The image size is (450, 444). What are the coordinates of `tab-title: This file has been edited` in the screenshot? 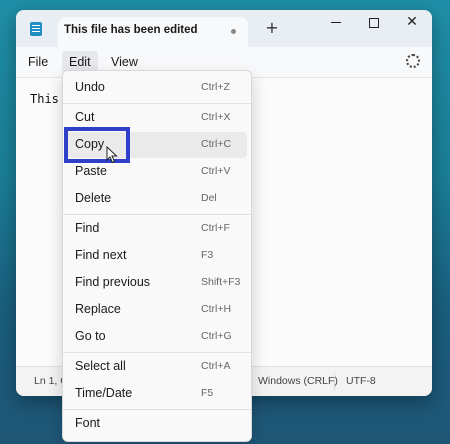 It's located at (131, 30).